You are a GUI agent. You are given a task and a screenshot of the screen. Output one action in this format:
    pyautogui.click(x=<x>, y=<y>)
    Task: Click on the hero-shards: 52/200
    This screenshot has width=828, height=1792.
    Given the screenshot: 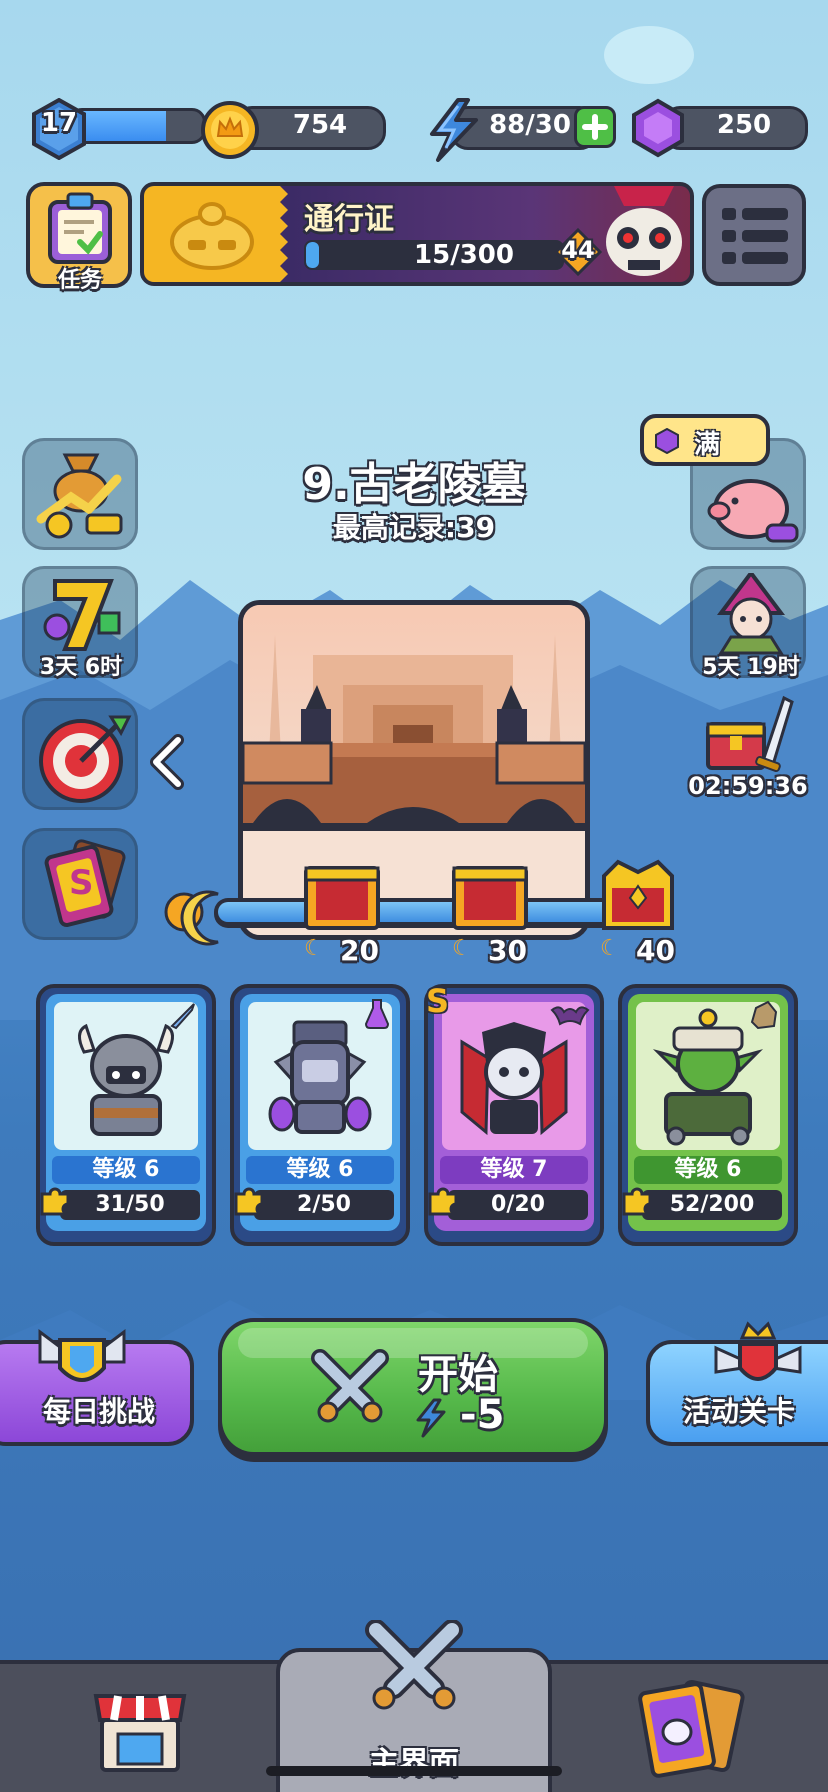 What is the action you would take?
    pyautogui.click(x=712, y=1205)
    